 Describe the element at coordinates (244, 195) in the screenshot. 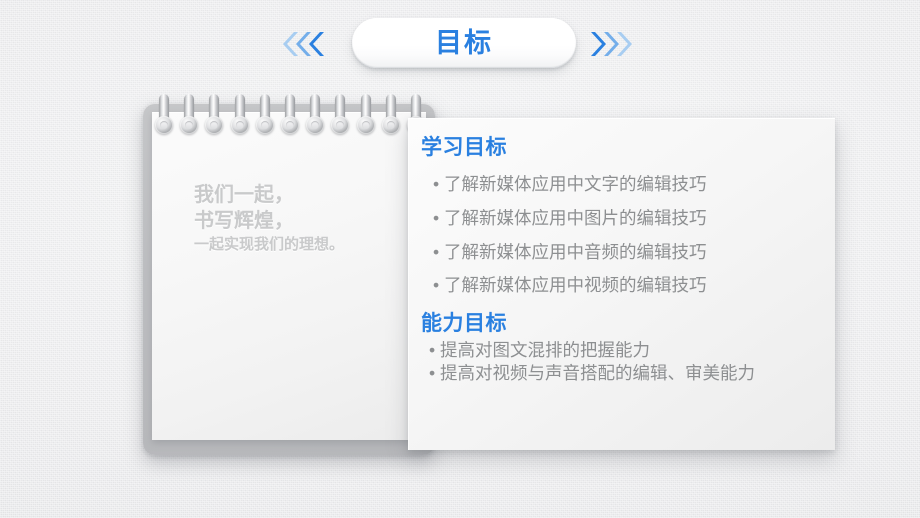

I see `notepad-line-1: 我们一起，` at that location.